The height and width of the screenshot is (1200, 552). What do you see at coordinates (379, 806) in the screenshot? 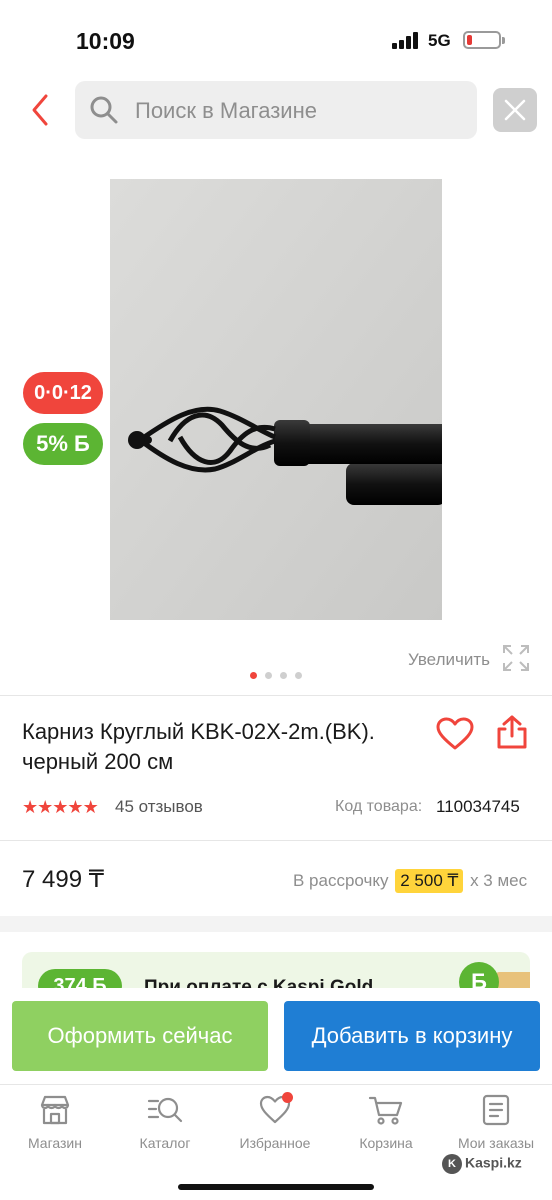
I see `product-code-label: Код товара:` at bounding box center [379, 806].